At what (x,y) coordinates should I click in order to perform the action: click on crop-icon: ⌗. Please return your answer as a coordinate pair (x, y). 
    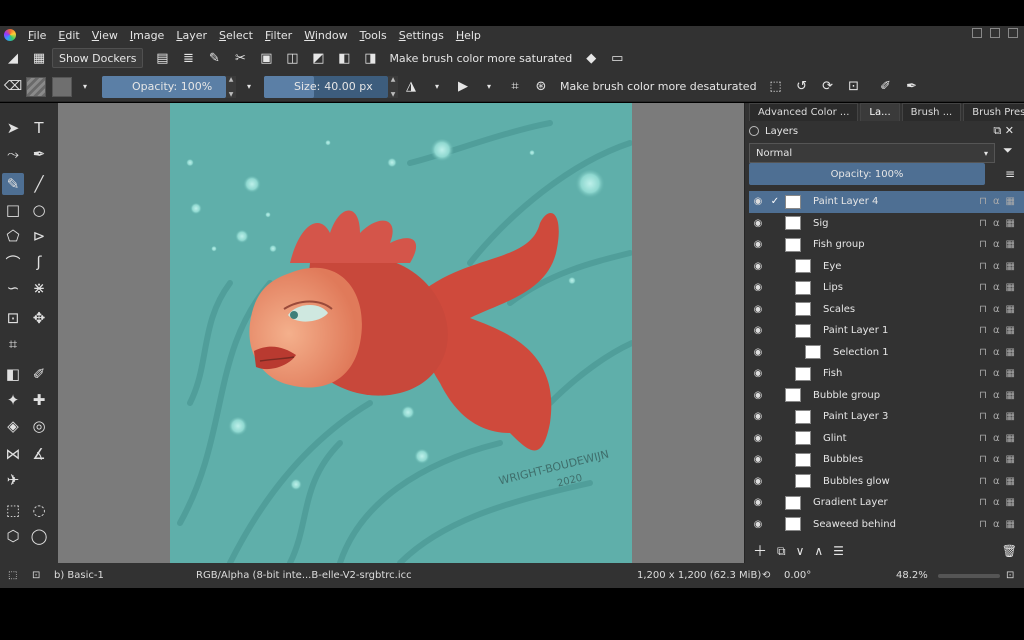
    Looking at the image, I should click on (515, 87).